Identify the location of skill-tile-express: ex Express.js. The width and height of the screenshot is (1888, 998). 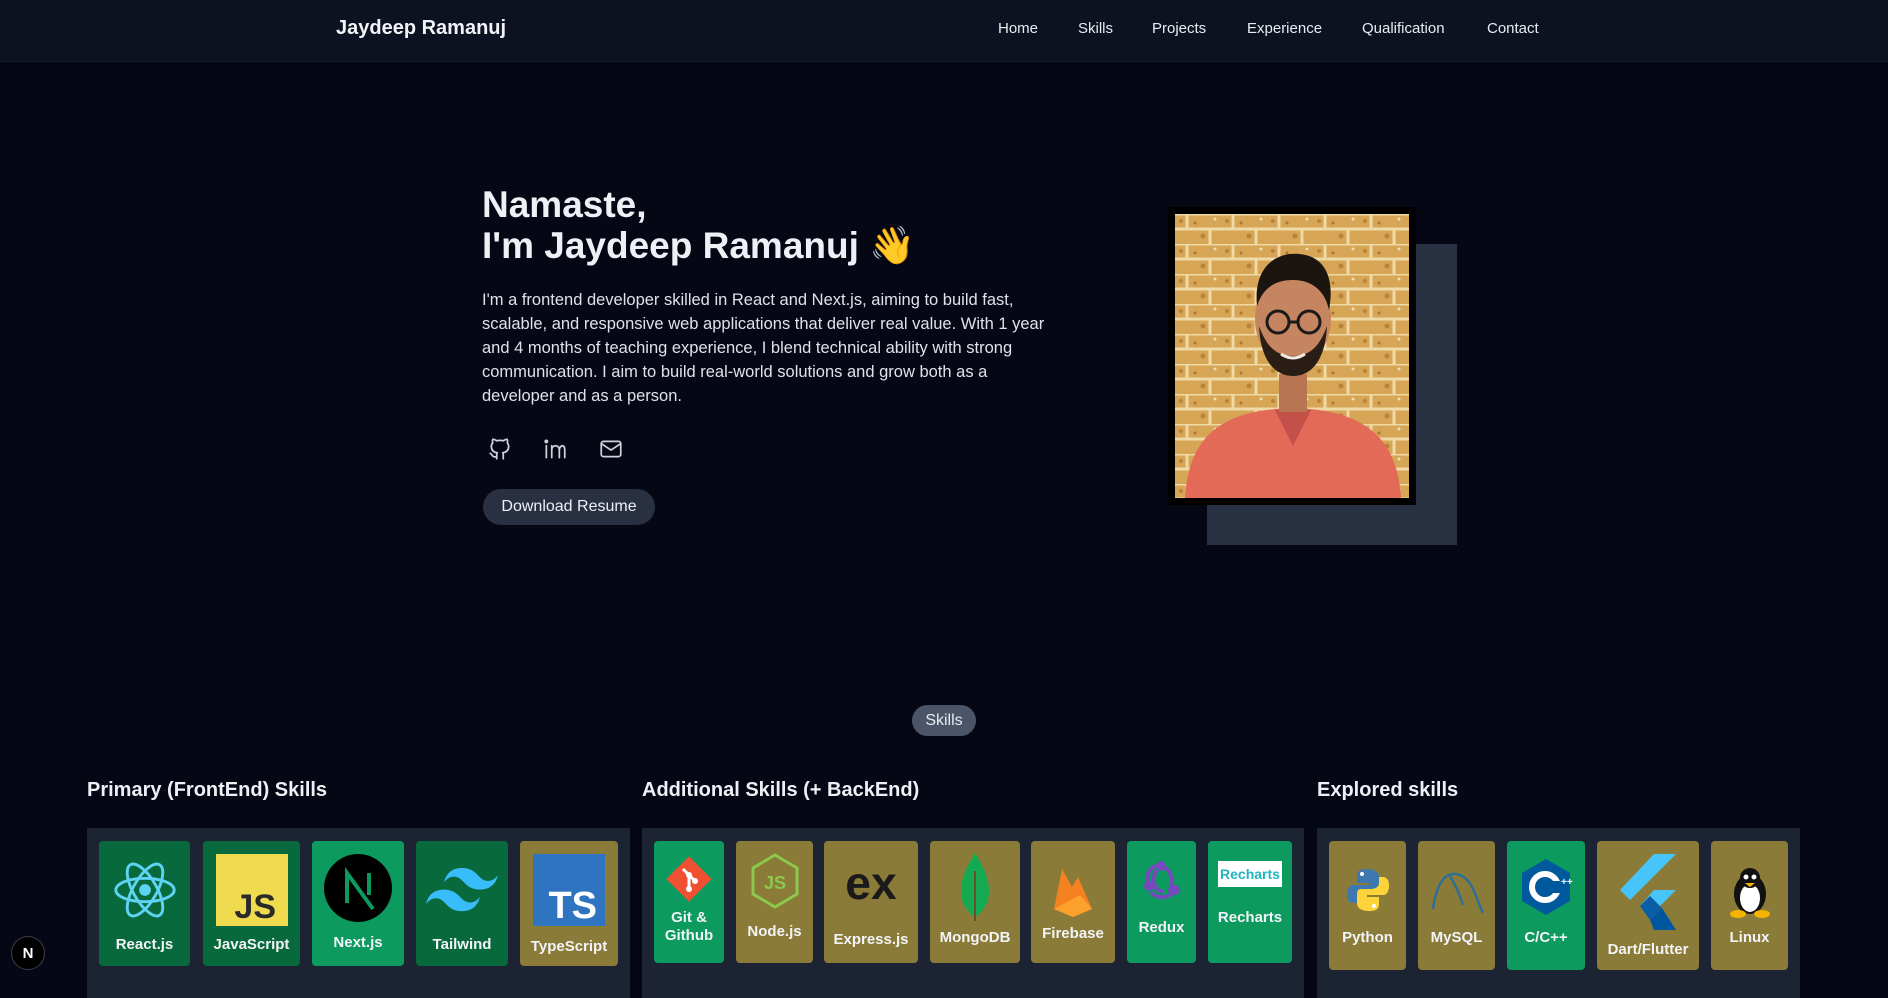
(871, 902).